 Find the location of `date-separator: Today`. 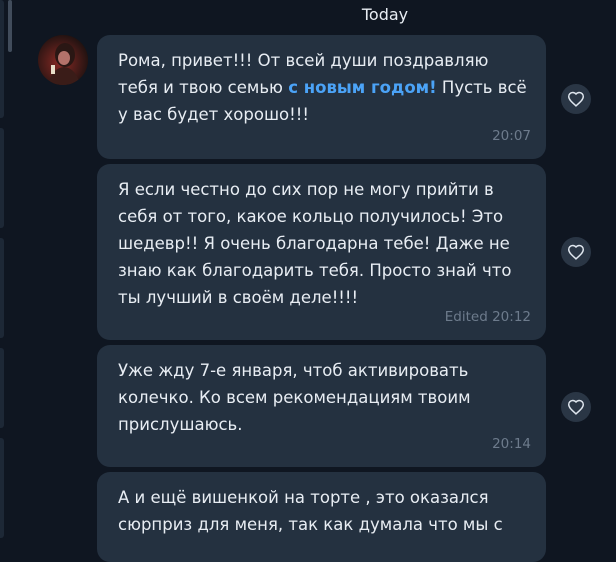

date-separator: Today is located at coordinates (385, 14).